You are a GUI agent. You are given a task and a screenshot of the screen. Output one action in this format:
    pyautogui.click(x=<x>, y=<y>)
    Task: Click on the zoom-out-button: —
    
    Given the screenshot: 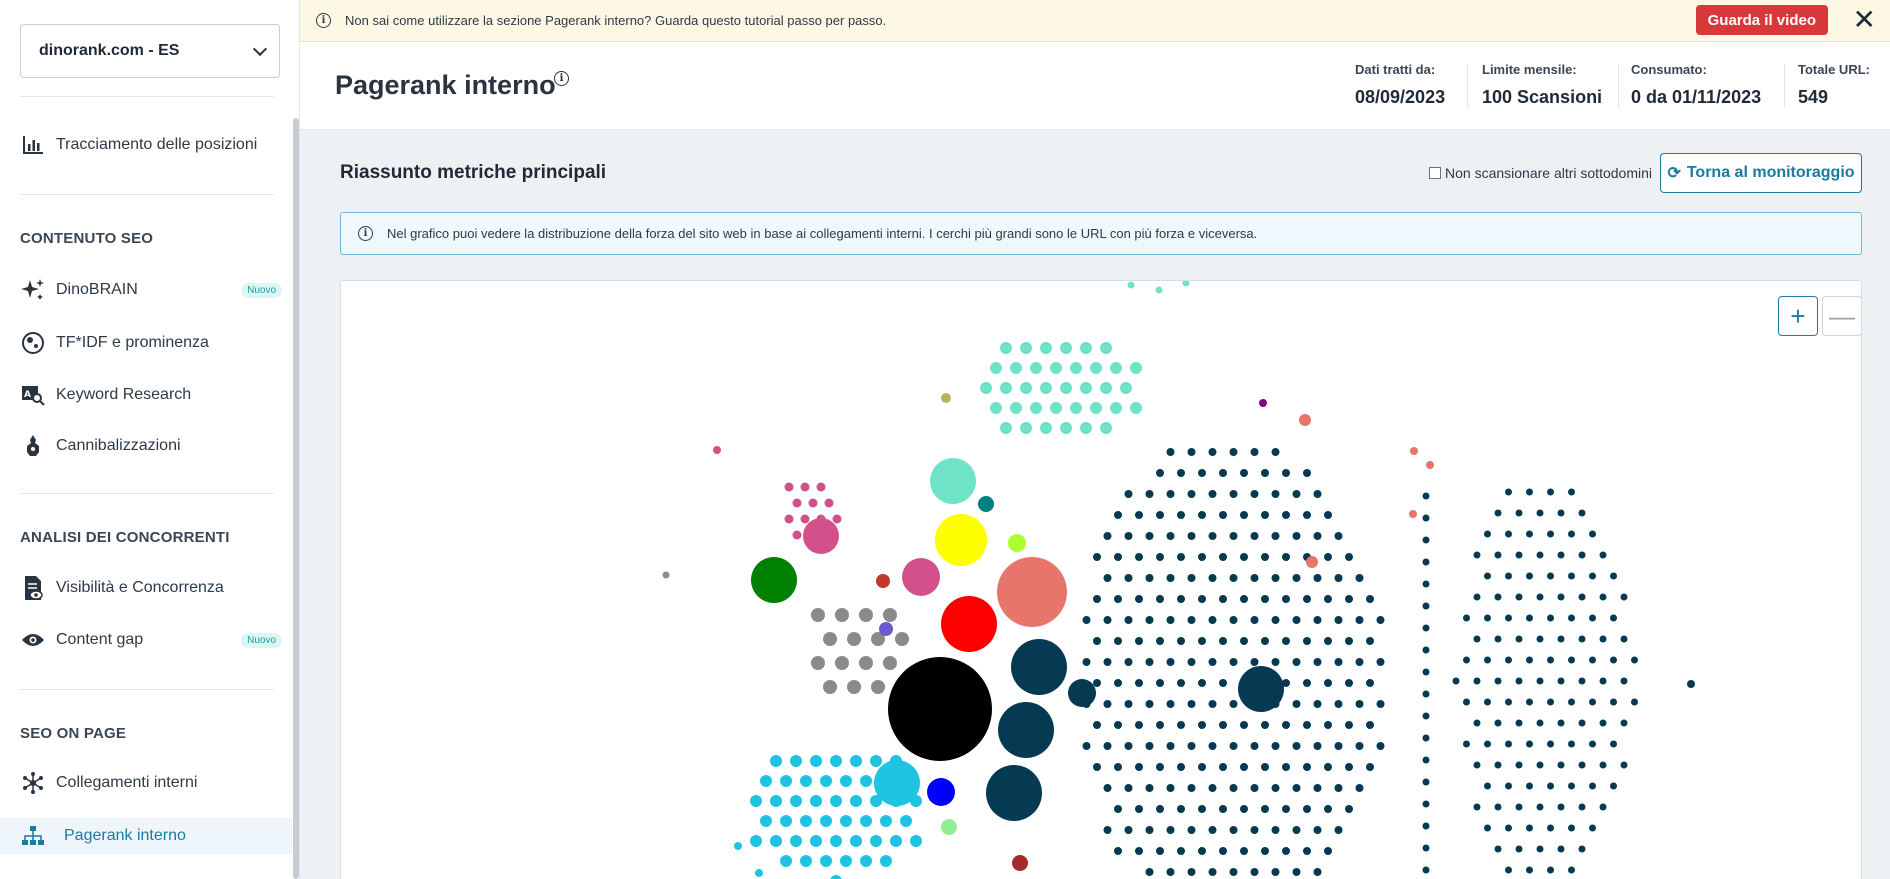 What is the action you would take?
    pyautogui.click(x=1841, y=316)
    